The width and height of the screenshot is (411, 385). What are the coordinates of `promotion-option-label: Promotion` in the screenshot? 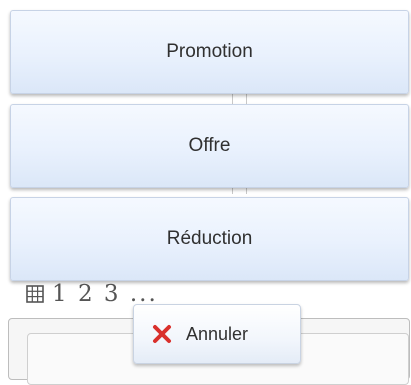 It's located at (209, 51).